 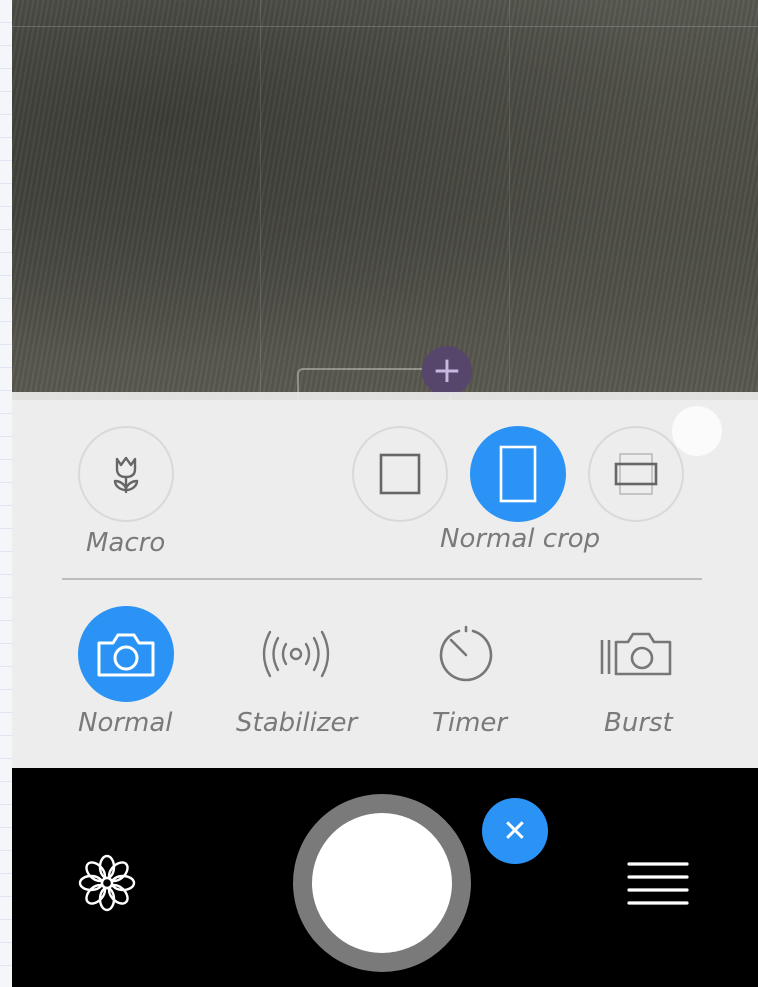 I want to click on macro-label: Macro, so click(x=126, y=543).